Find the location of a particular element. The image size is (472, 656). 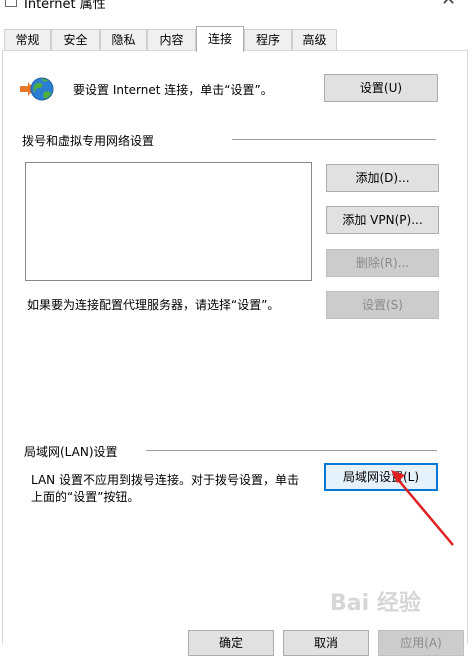

connections-list is located at coordinates (168, 221).